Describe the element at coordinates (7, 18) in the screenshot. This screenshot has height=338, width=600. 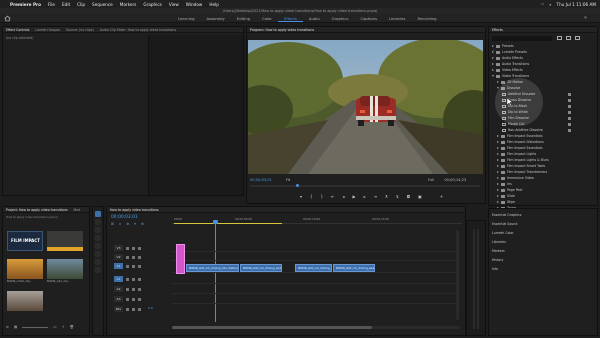
I see `home-icon` at that location.